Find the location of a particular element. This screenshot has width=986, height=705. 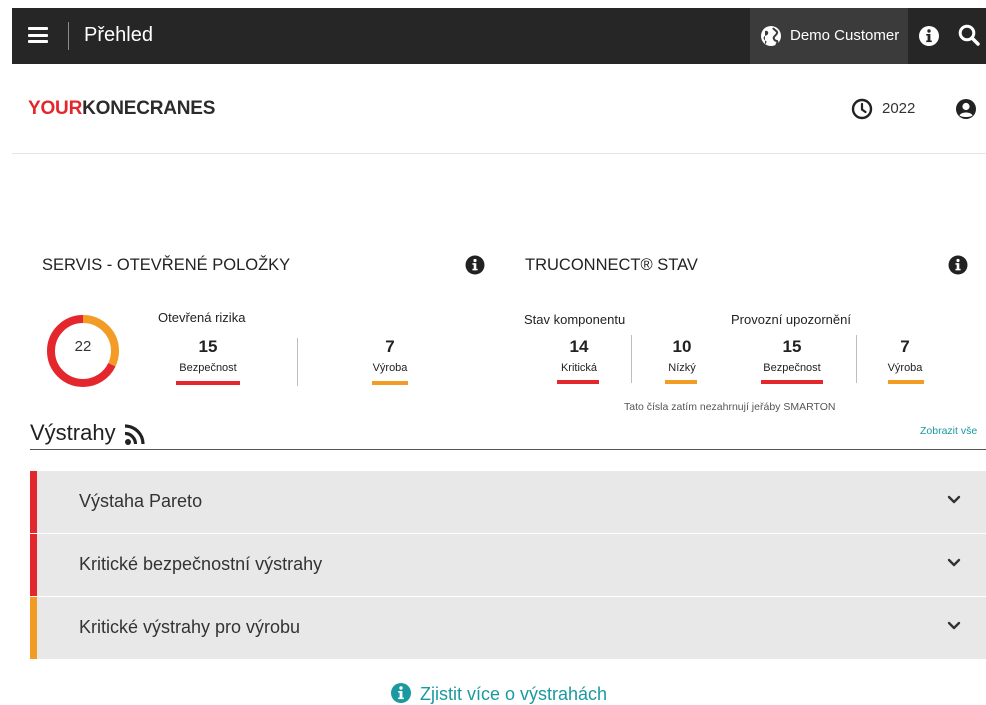

service-production-bar is located at coordinates (390, 383).